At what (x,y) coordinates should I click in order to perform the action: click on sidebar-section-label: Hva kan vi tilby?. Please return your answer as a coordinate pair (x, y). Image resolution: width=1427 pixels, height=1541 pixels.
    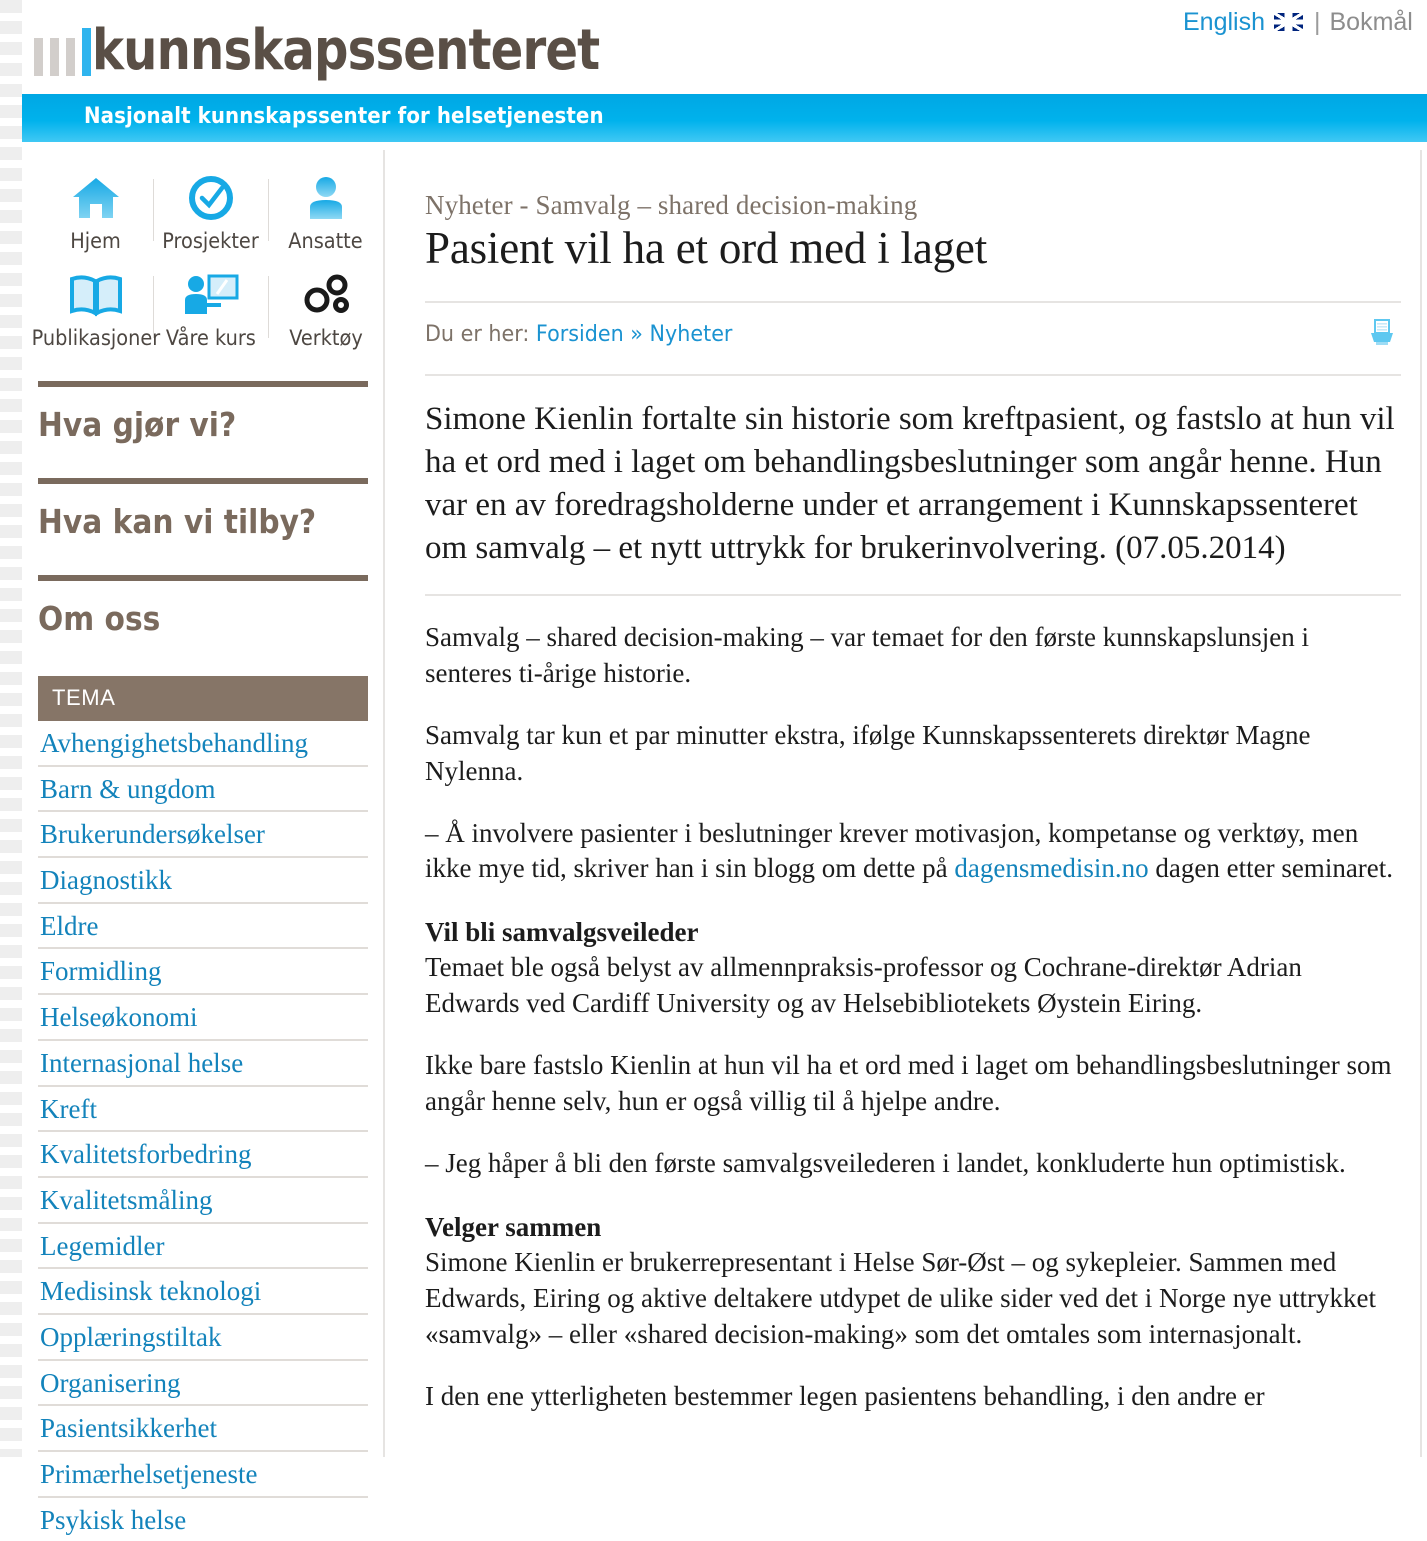
    Looking at the image, I should click on (177, 521).